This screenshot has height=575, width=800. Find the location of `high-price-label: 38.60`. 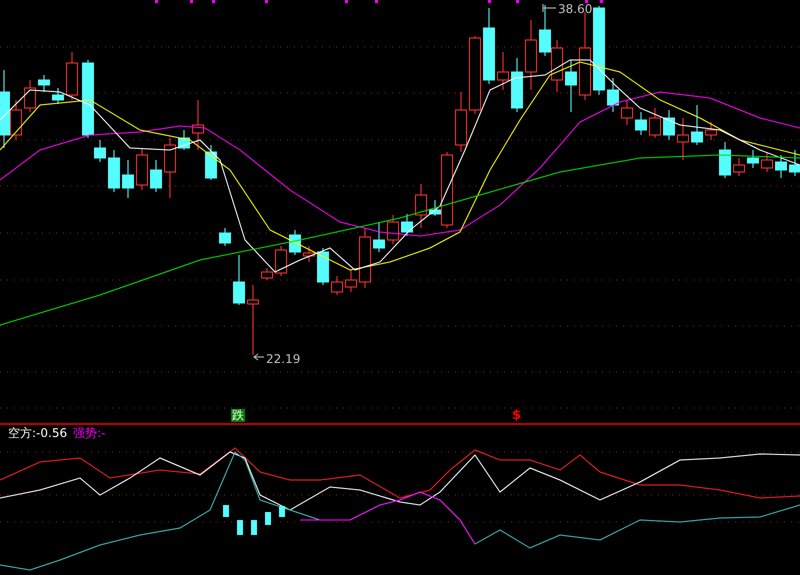

high-price-label: 38.60 is located at coordinates (575, 9).